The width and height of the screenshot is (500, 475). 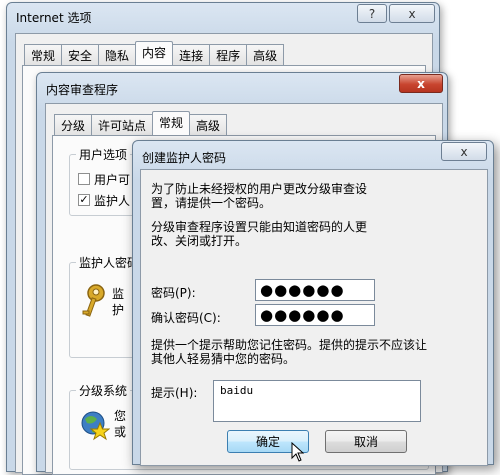 What do you see at coordinates (117, 54) in the screenshot?
I see `tab-privacy: 隐私` at bounding box center [117, 54].